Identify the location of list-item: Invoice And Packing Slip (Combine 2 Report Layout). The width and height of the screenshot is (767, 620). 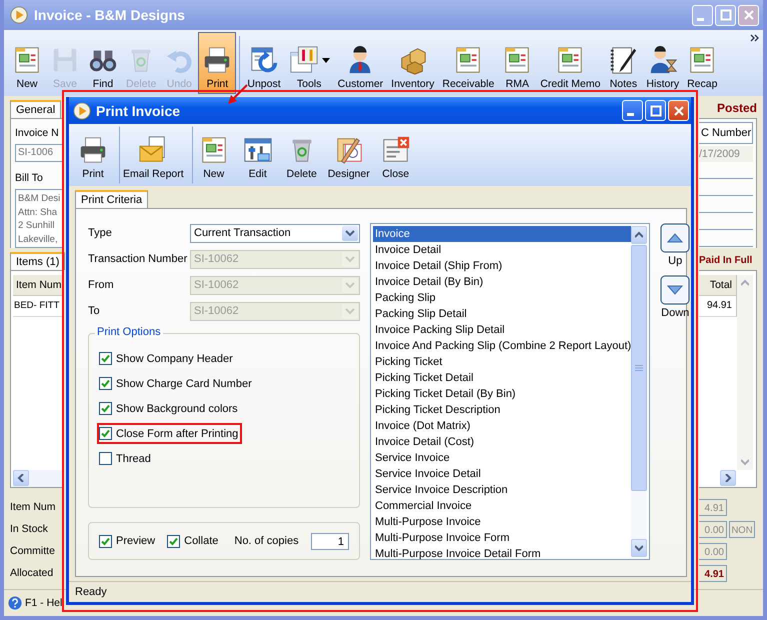
(502, 346).